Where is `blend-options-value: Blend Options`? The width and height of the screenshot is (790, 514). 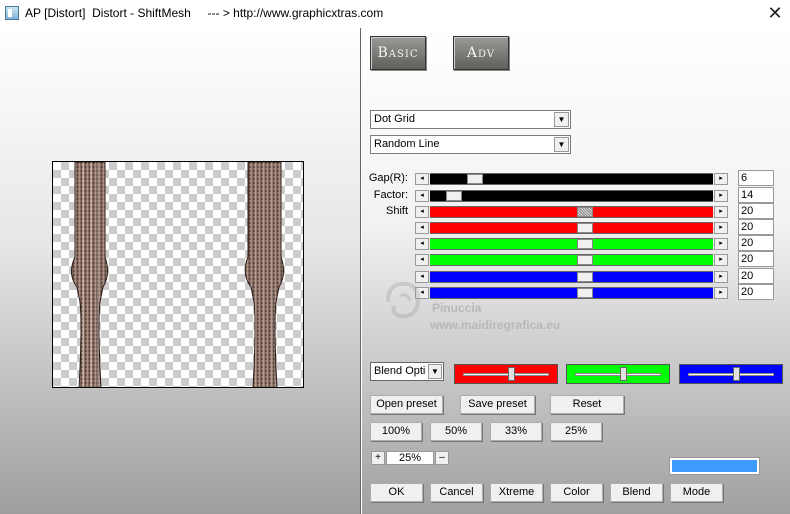 blend-options-value: Blend Options is located at coordinates (400, 371).